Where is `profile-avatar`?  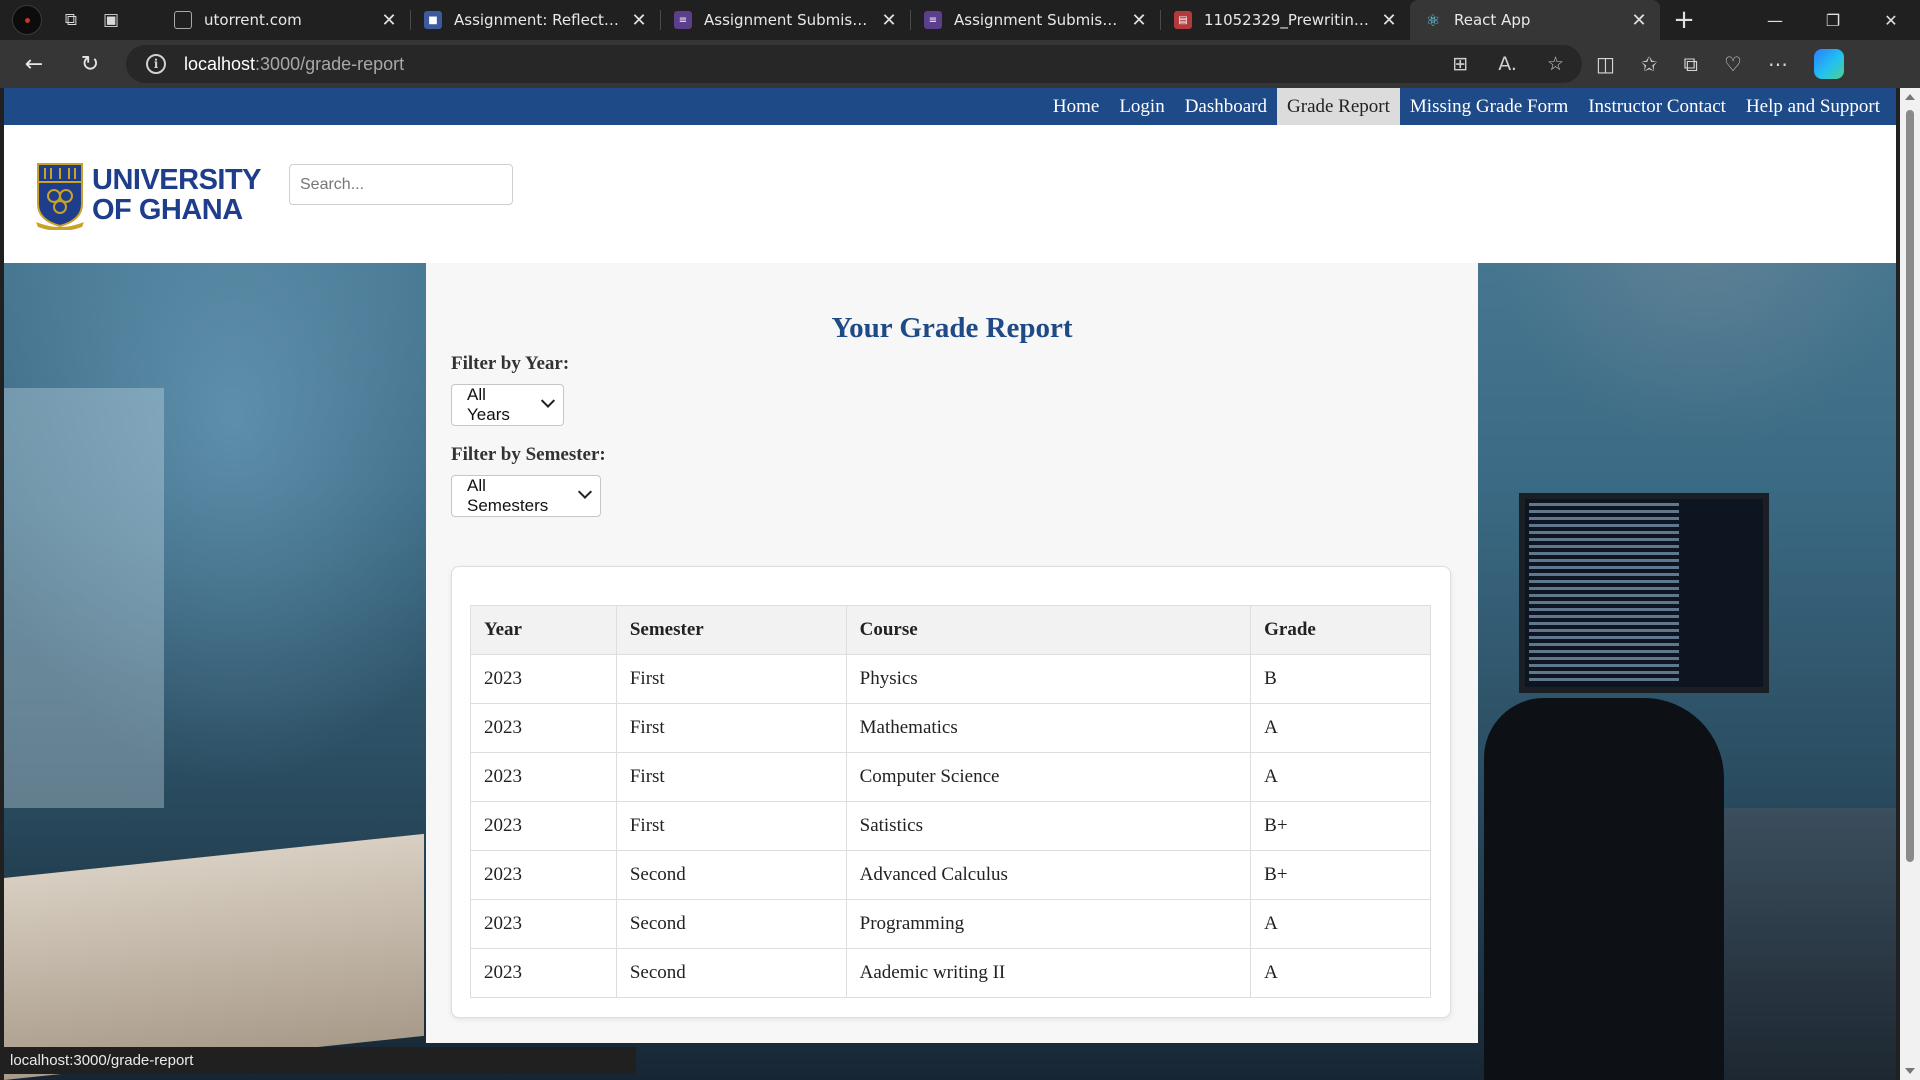
profile-avatar is located at coordinates (27, 20).